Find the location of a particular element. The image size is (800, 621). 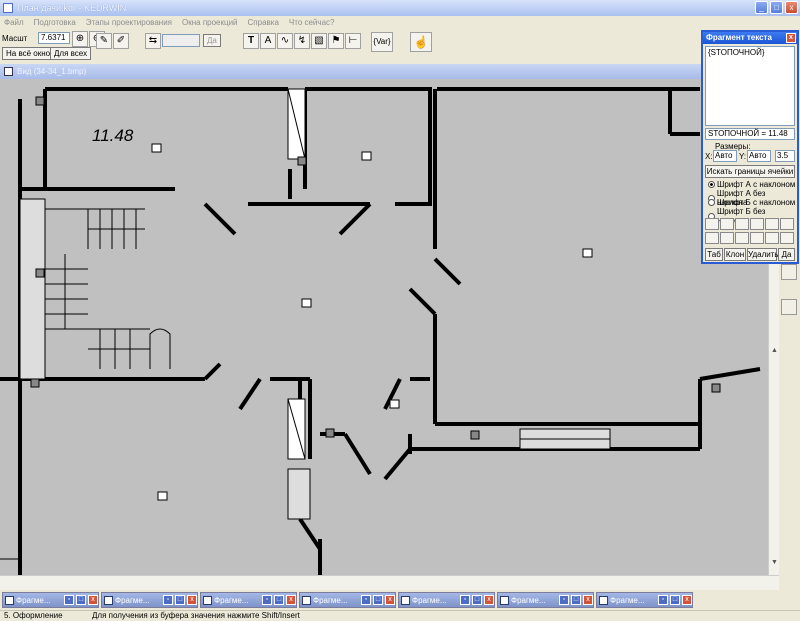

text-mirror-icon: ↯ is located at coordinates (302, 41).